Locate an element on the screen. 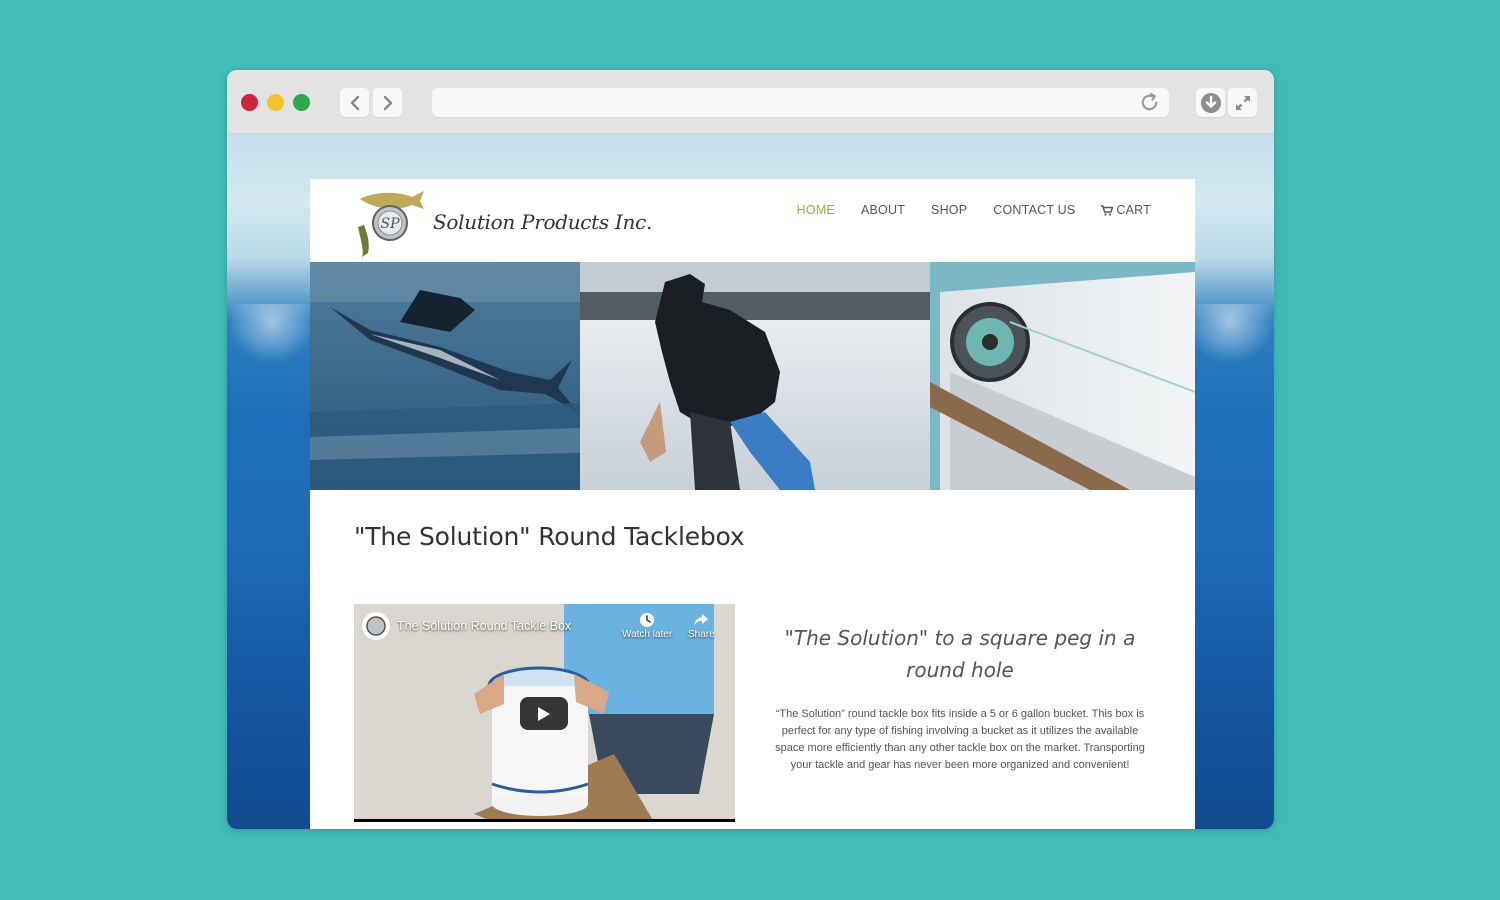  watch-later-button: Watch later is located at coordinates (647, 626).